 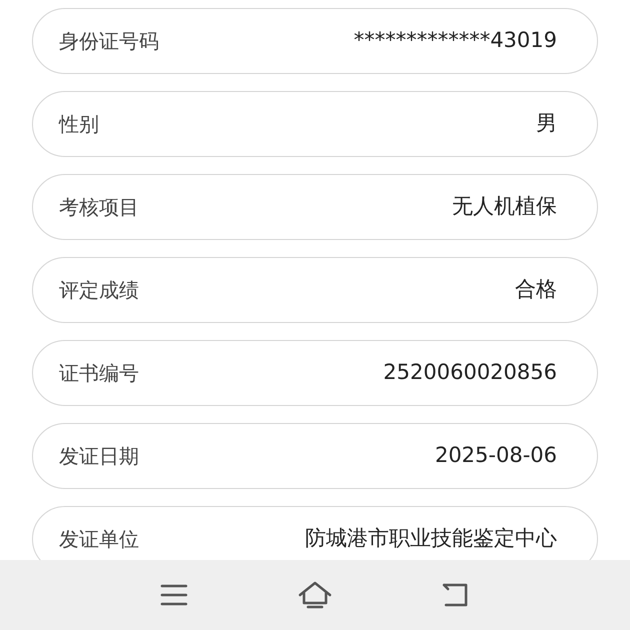 I want to click on field-value: 防城港市职业技能鉴定中心, so click(x=431, y=538).